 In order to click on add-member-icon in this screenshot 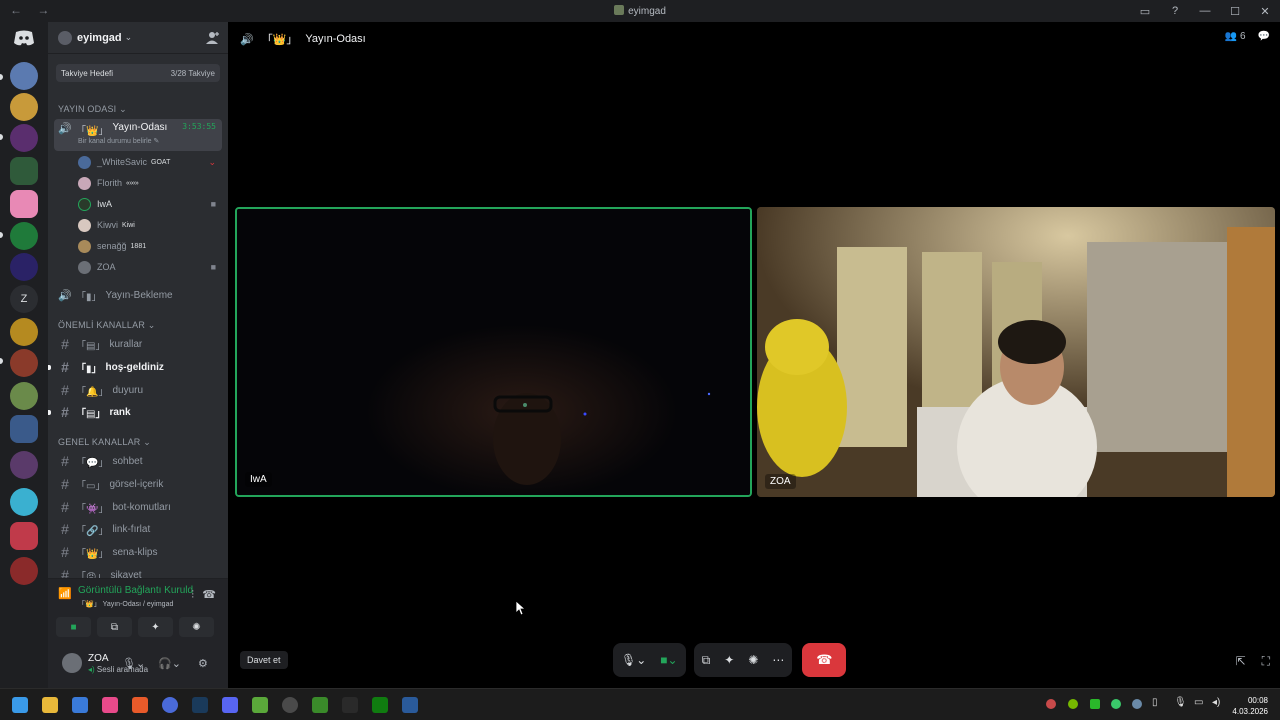, I will do `click(213, 38)`.